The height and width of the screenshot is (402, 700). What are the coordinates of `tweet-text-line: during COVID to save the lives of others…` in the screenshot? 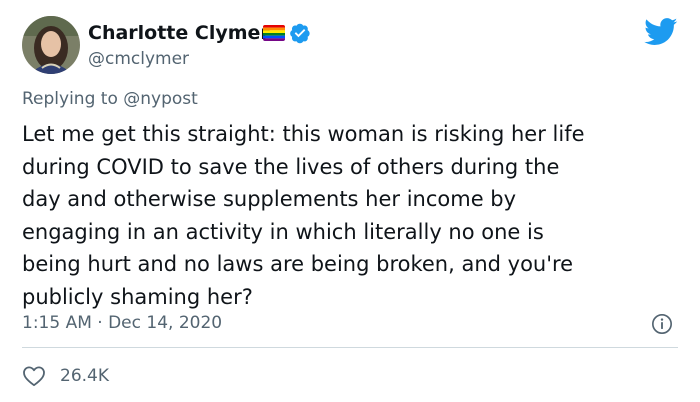 It's located at (291, 166).